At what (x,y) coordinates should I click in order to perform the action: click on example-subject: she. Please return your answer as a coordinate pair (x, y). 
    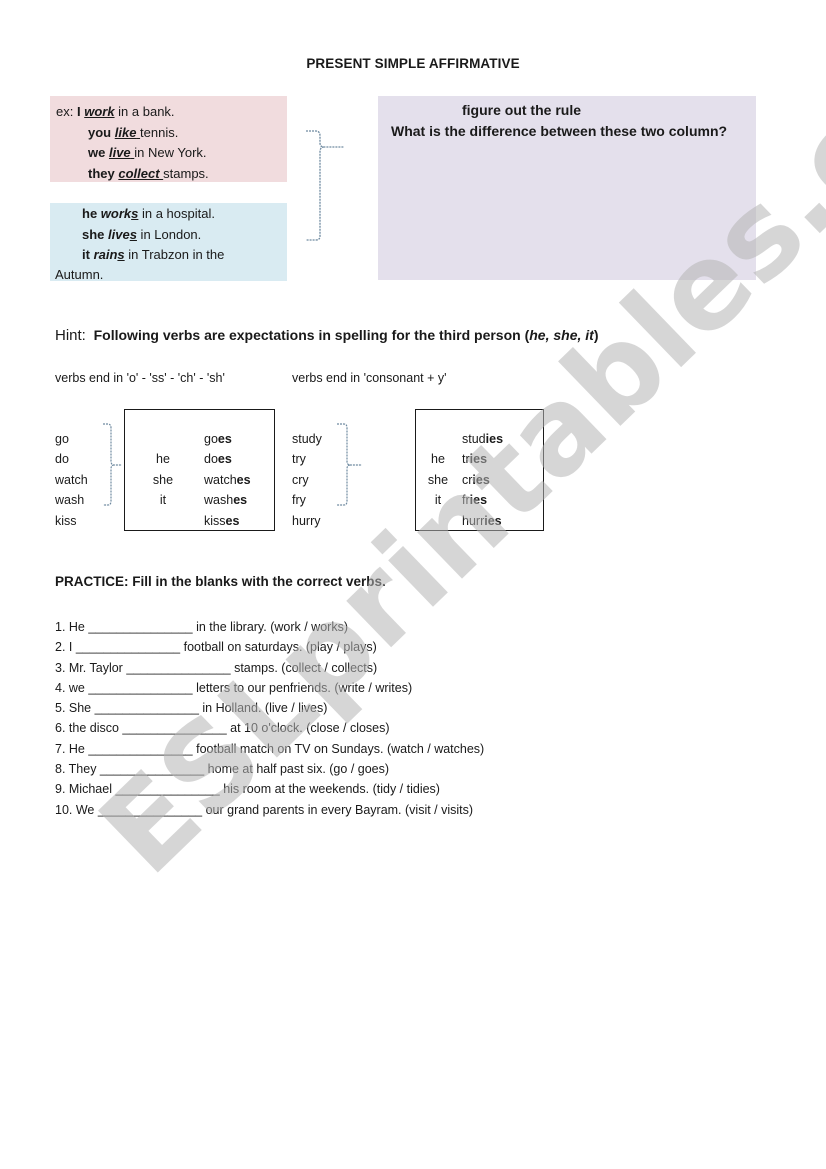
    Looking at the image, I should click on (95, 234).